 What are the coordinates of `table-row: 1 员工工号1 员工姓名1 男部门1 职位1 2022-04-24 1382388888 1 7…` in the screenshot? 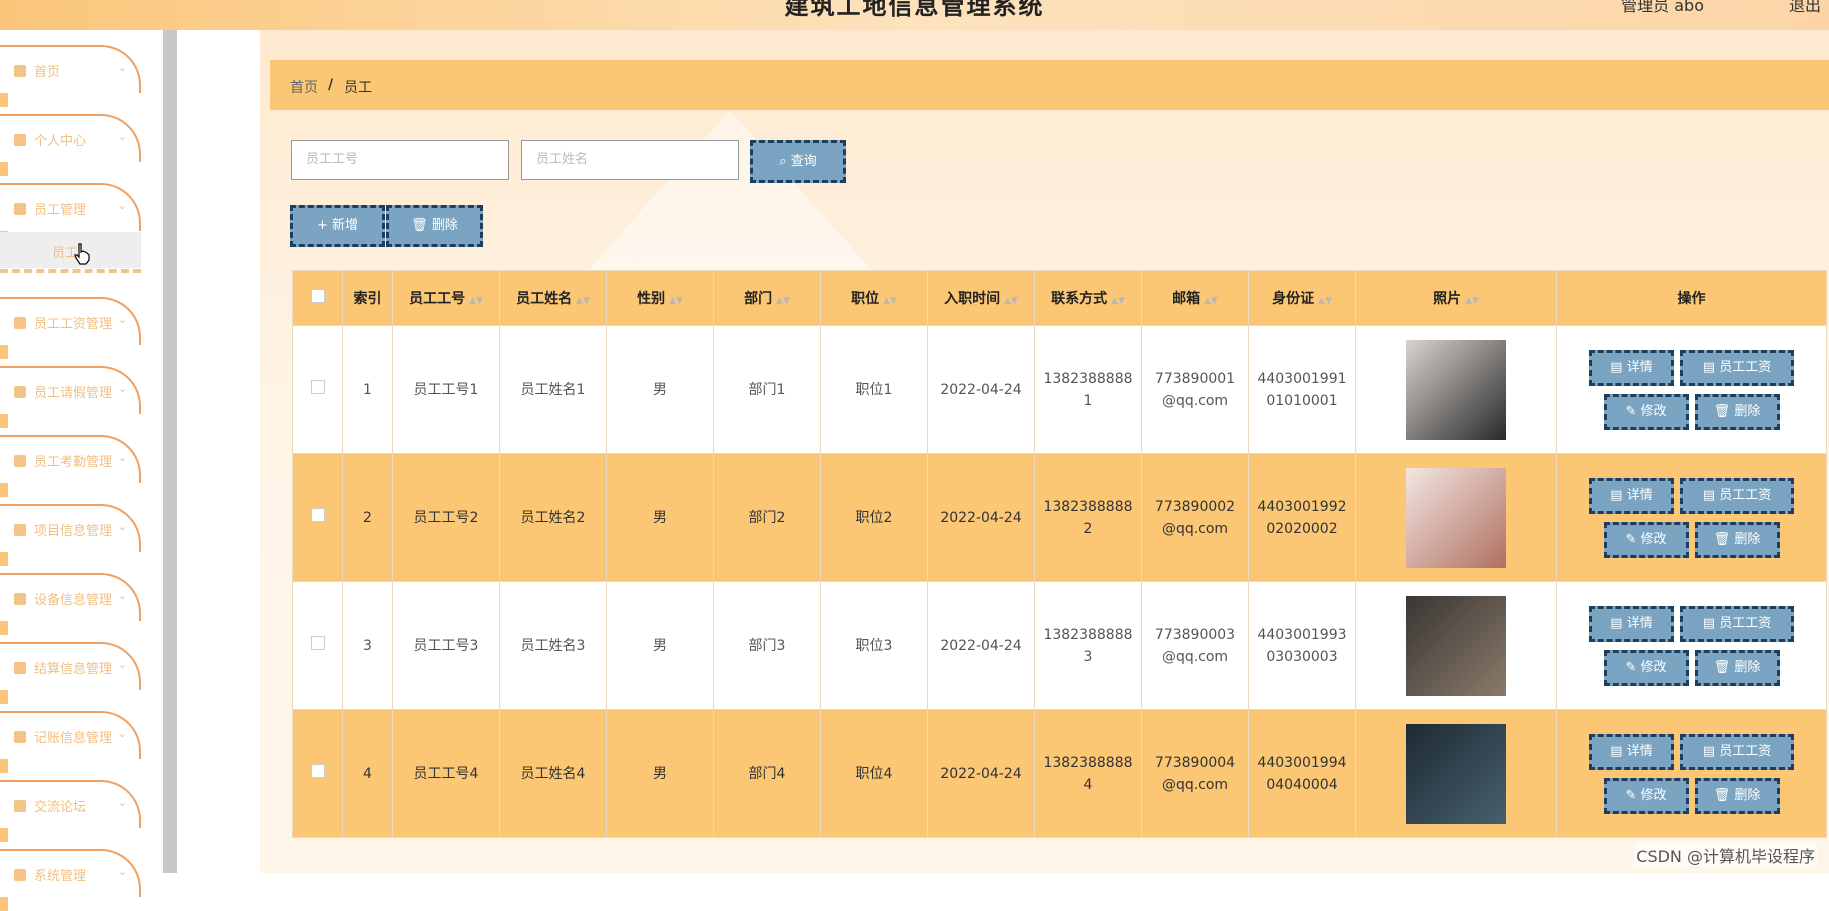 It's located at (1059, 389).